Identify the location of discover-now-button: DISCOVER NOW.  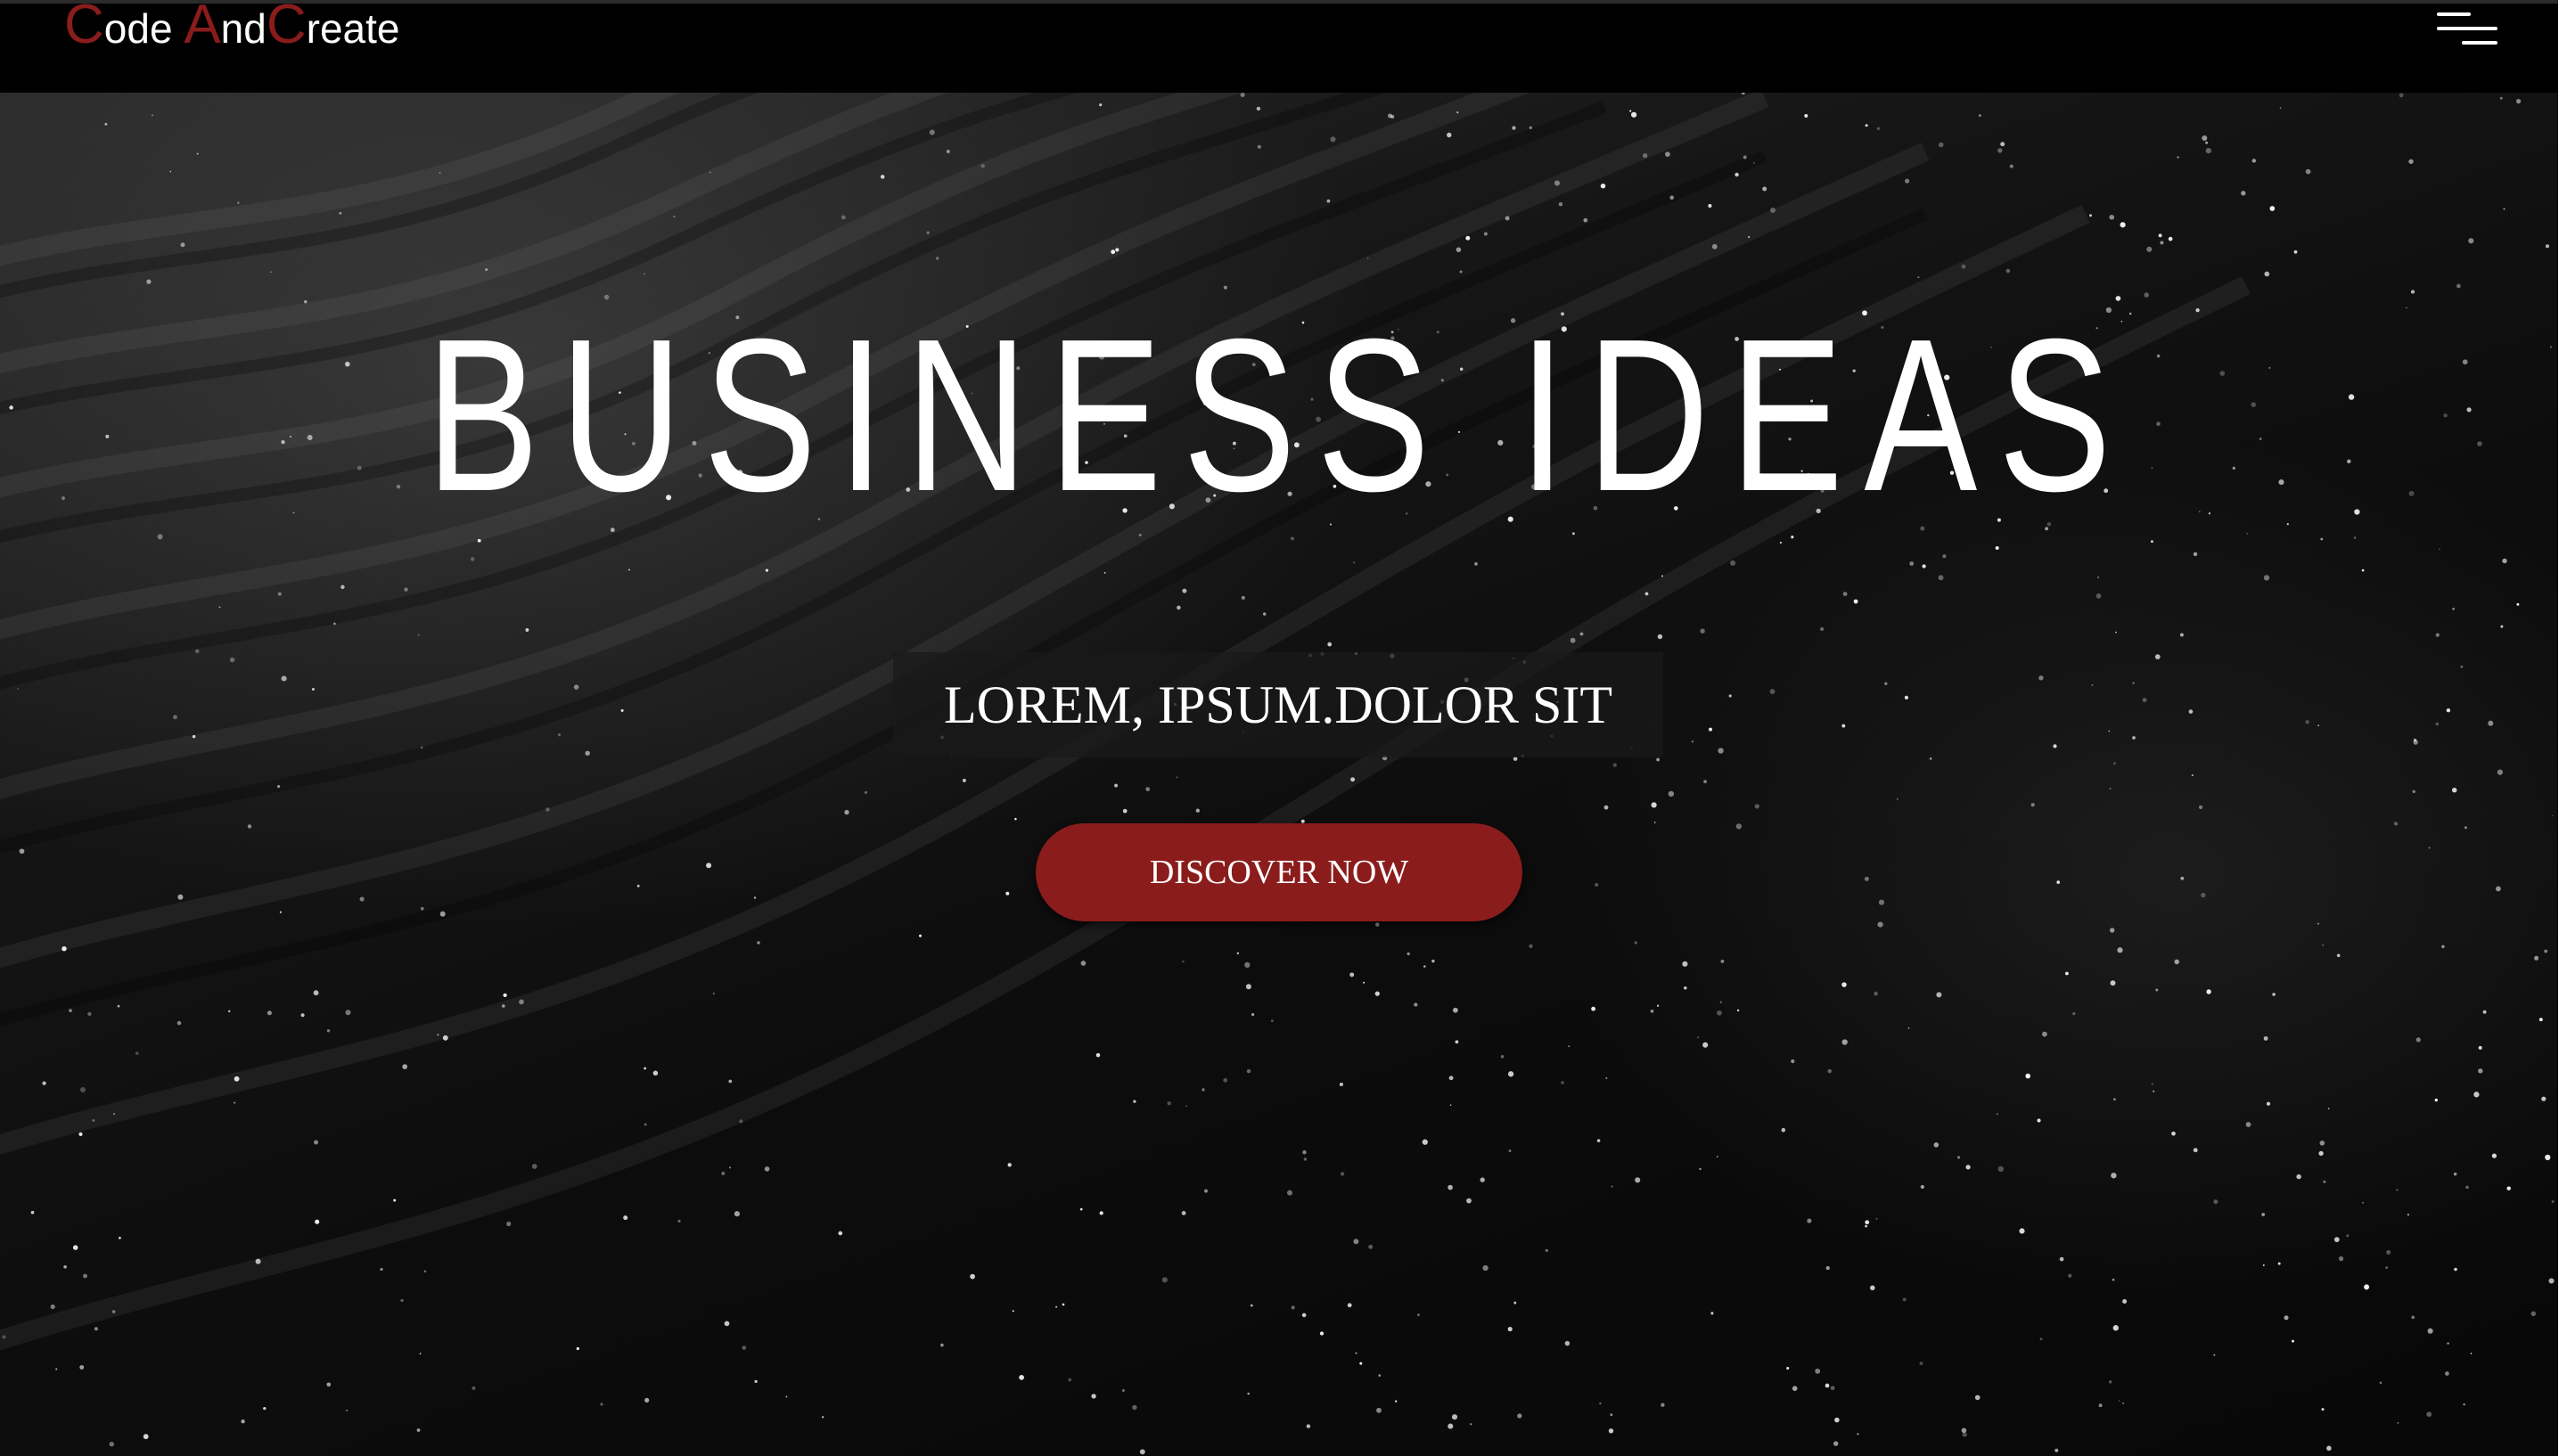
(1279, 872).